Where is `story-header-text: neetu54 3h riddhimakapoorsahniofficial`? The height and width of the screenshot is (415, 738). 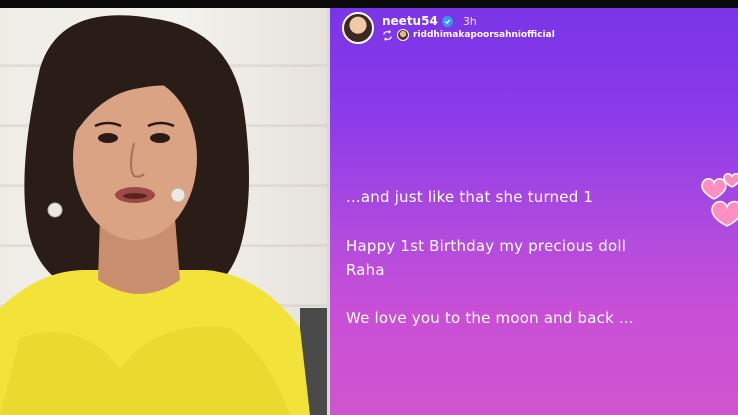 story-header-text: neetu54 3h riddhimakapoorsahniofficial is located at coordinates (468, 27).